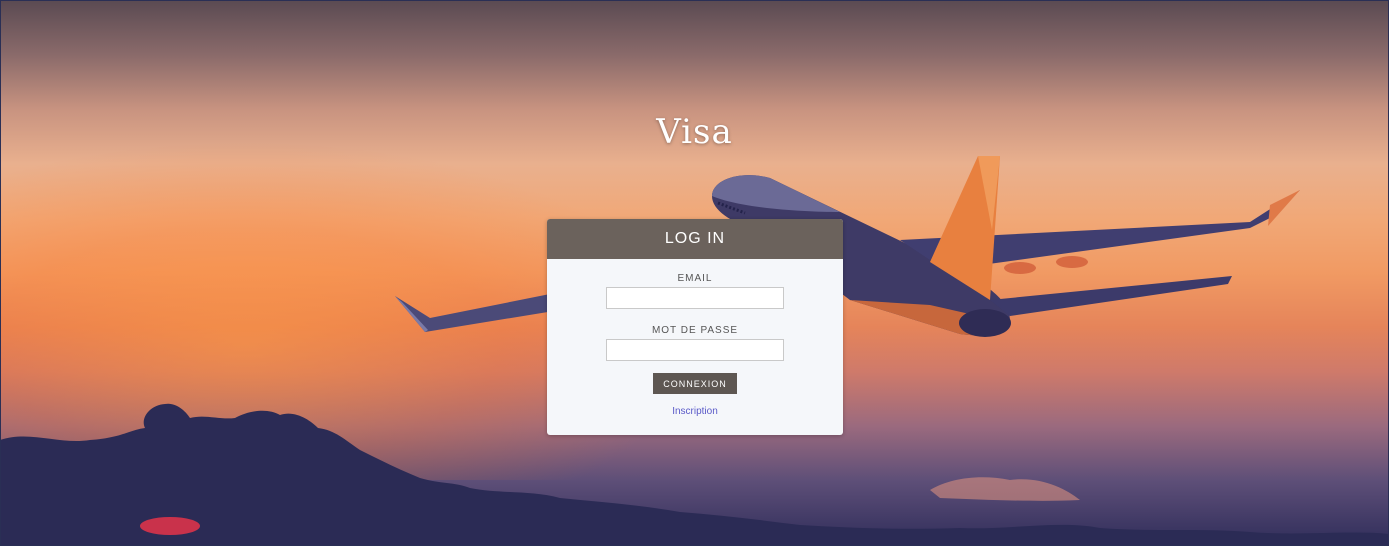  What do you see at coordinates (695, 278) in the screenshot?
I see `email-label: EMAIL` at bounding box center [695, 278].